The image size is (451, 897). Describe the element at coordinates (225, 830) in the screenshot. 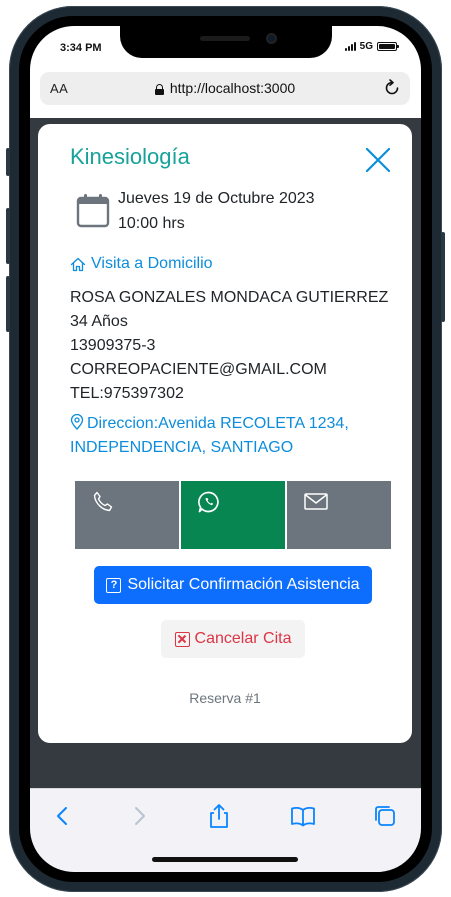

I see `browser-toolbar` at that location.